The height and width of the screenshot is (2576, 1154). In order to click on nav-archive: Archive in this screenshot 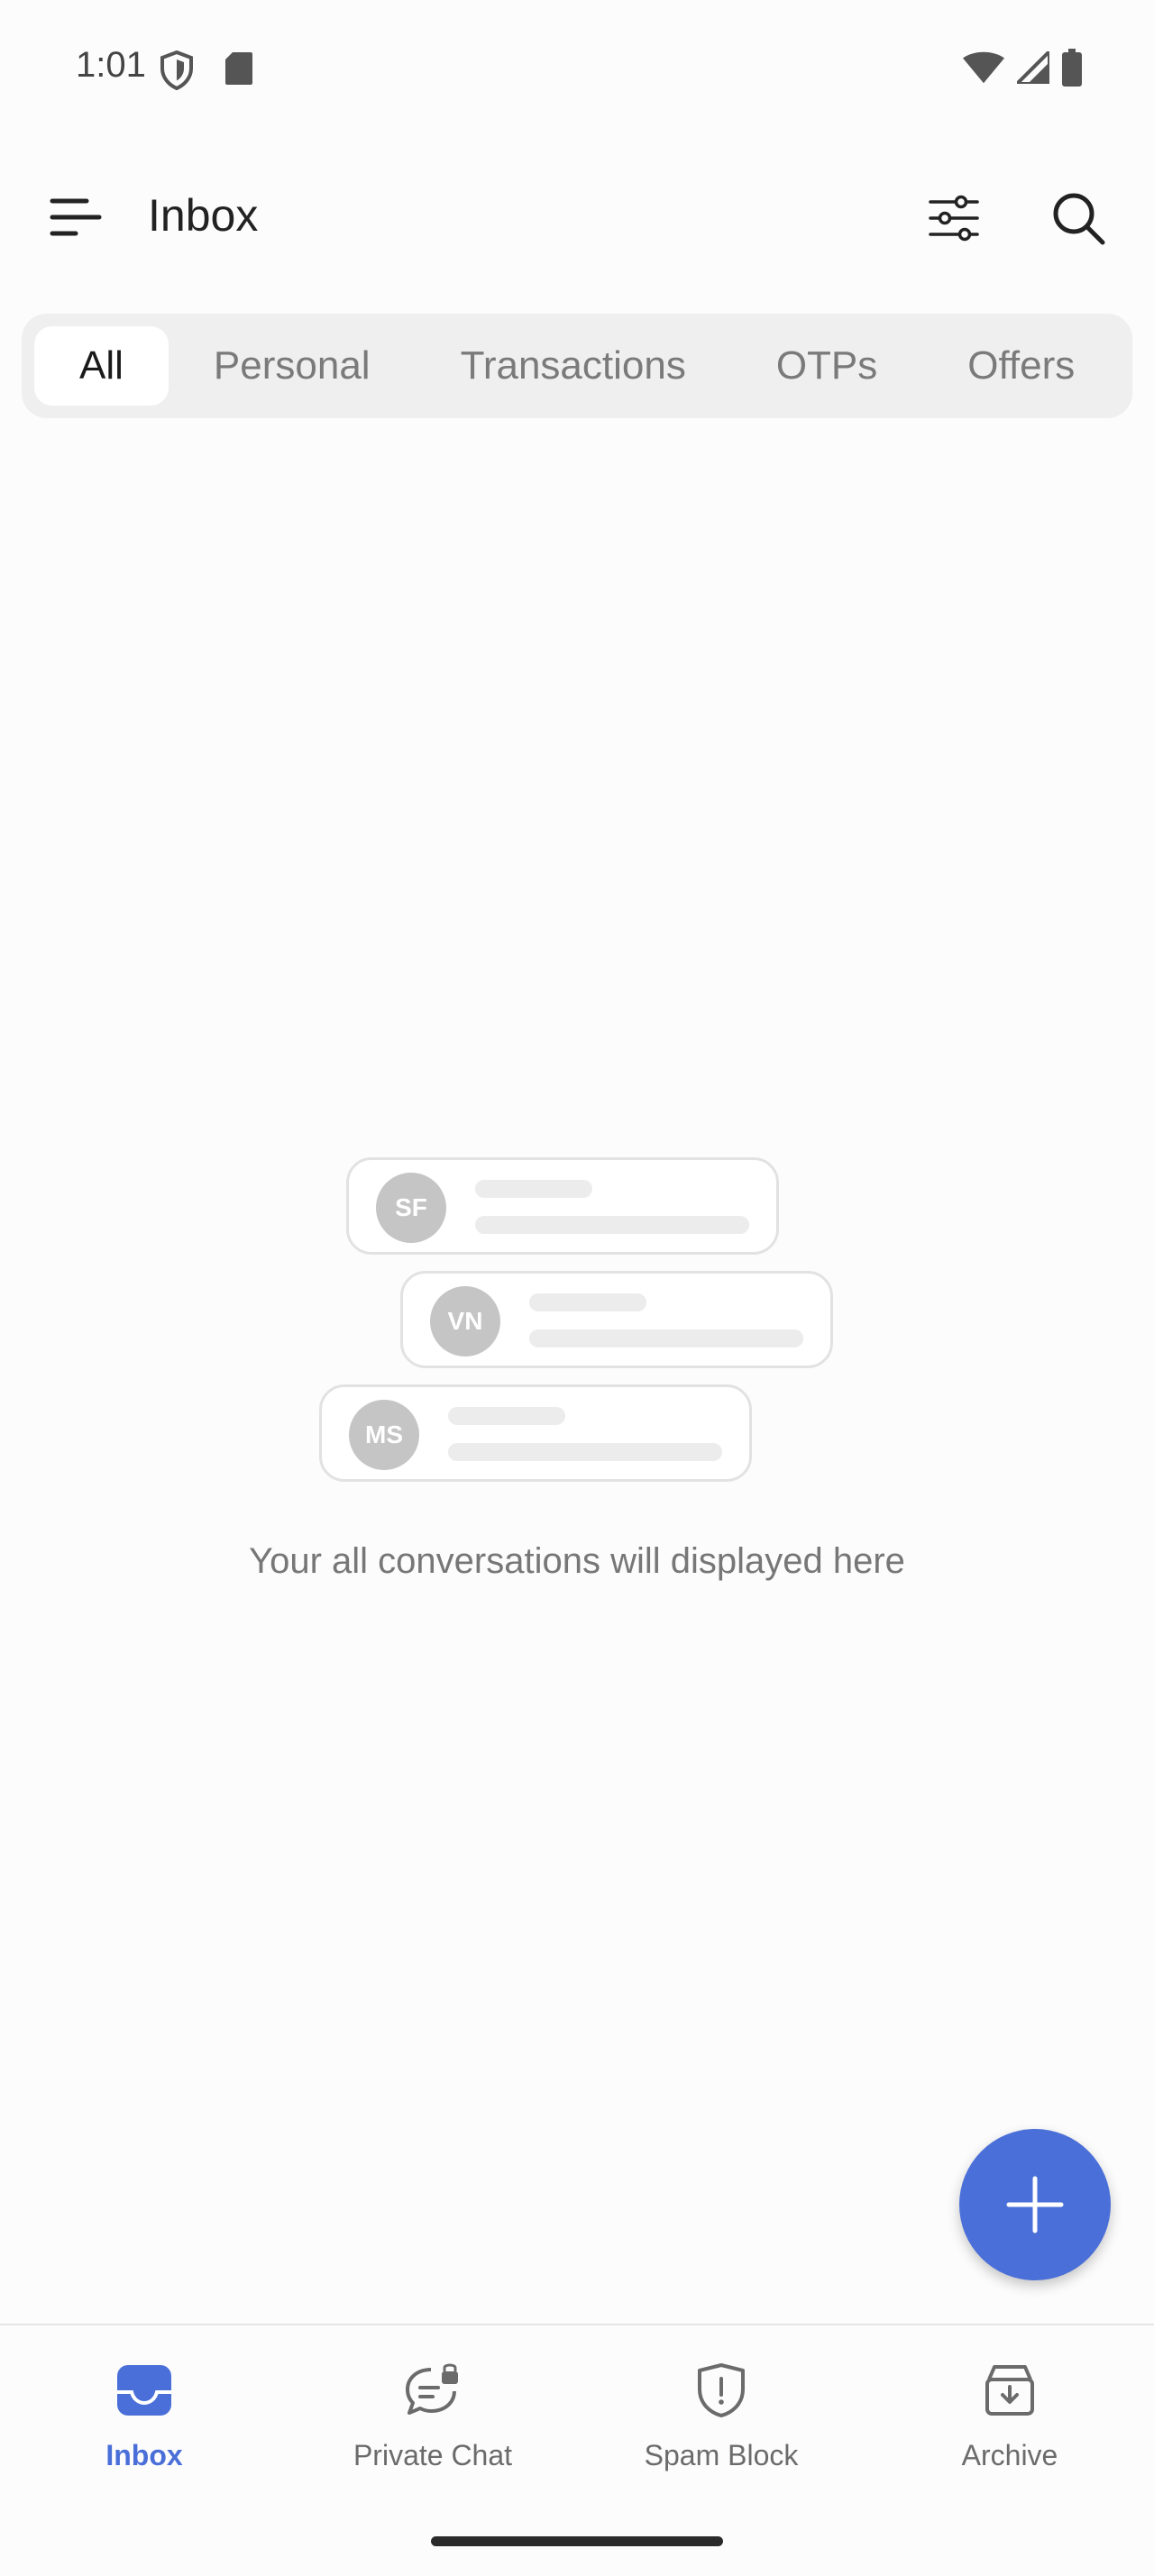, I will do `click(1010, 2429)`.